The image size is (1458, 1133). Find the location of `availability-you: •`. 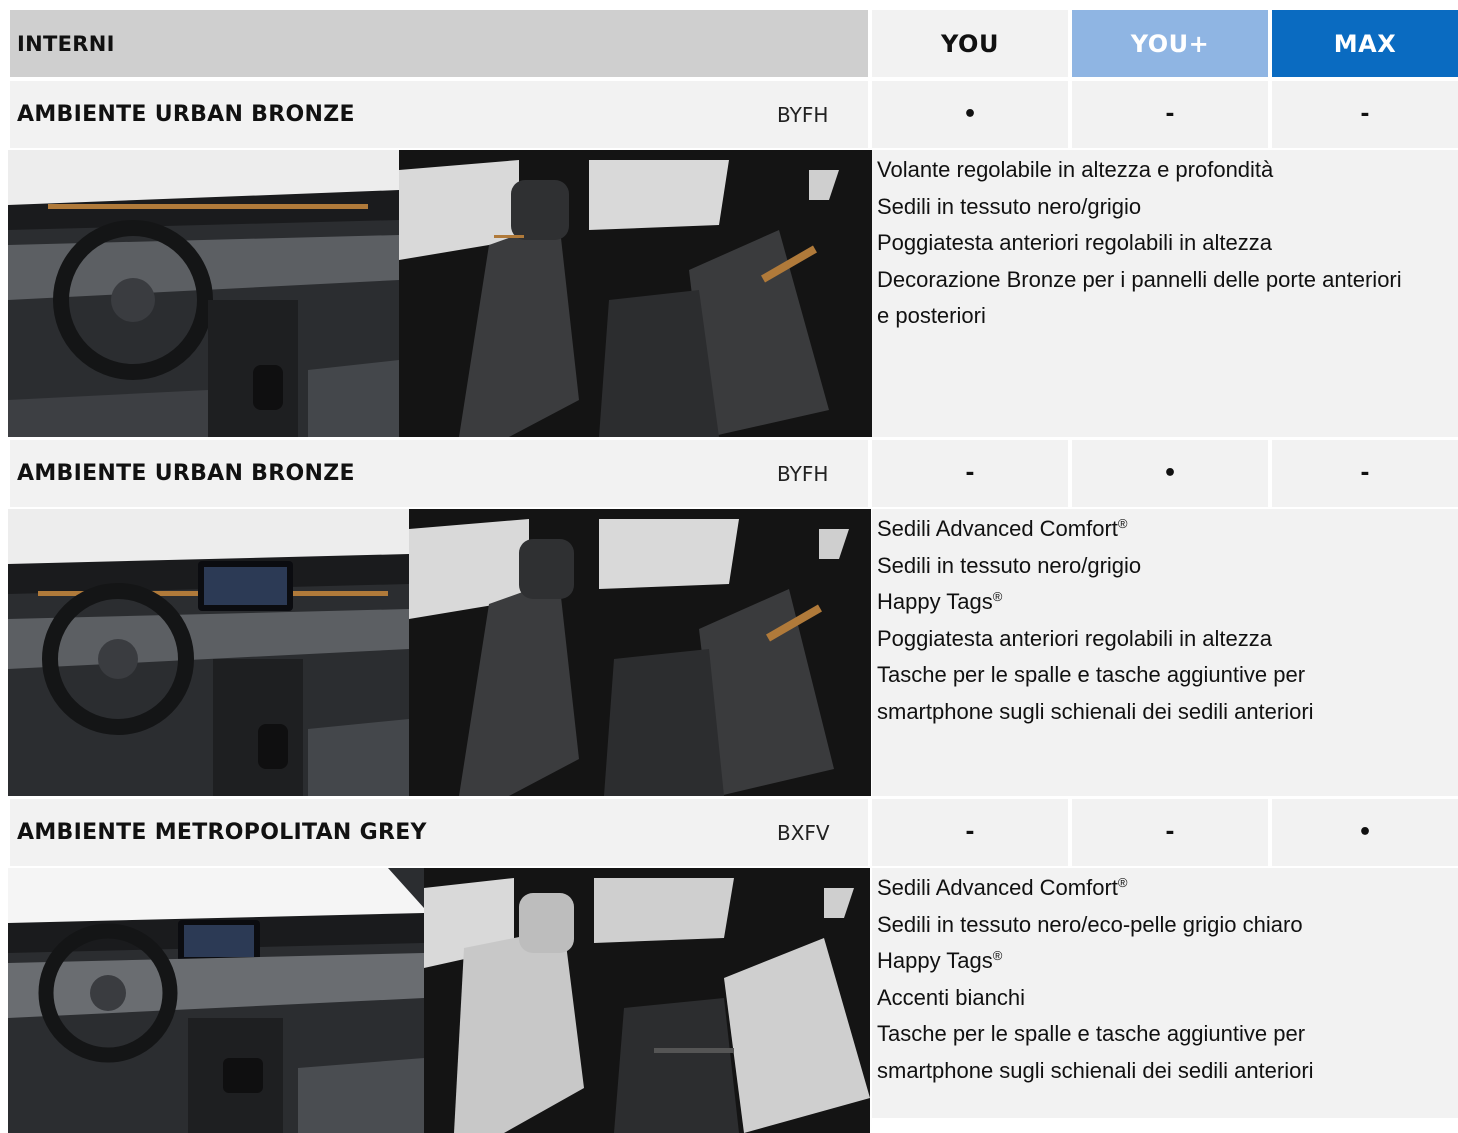

availability-you: • is located at coordinates (970, 114).